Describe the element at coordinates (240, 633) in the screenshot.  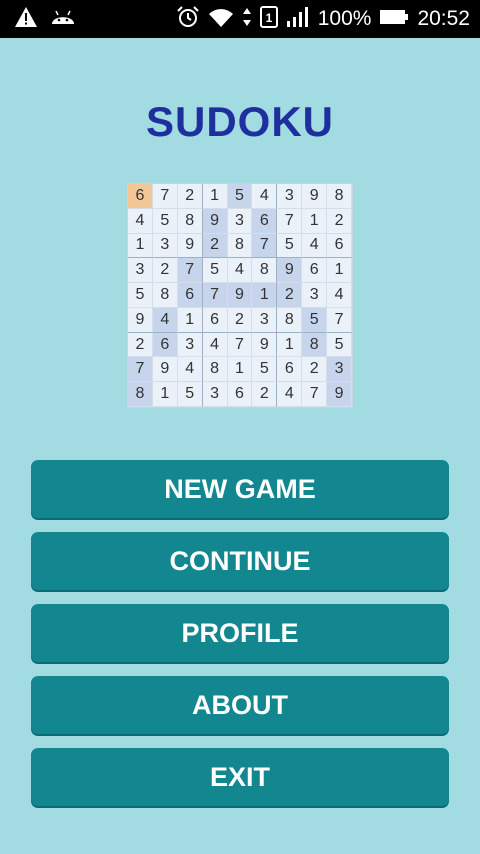
I see `profile-button: PROFILE` at that location.